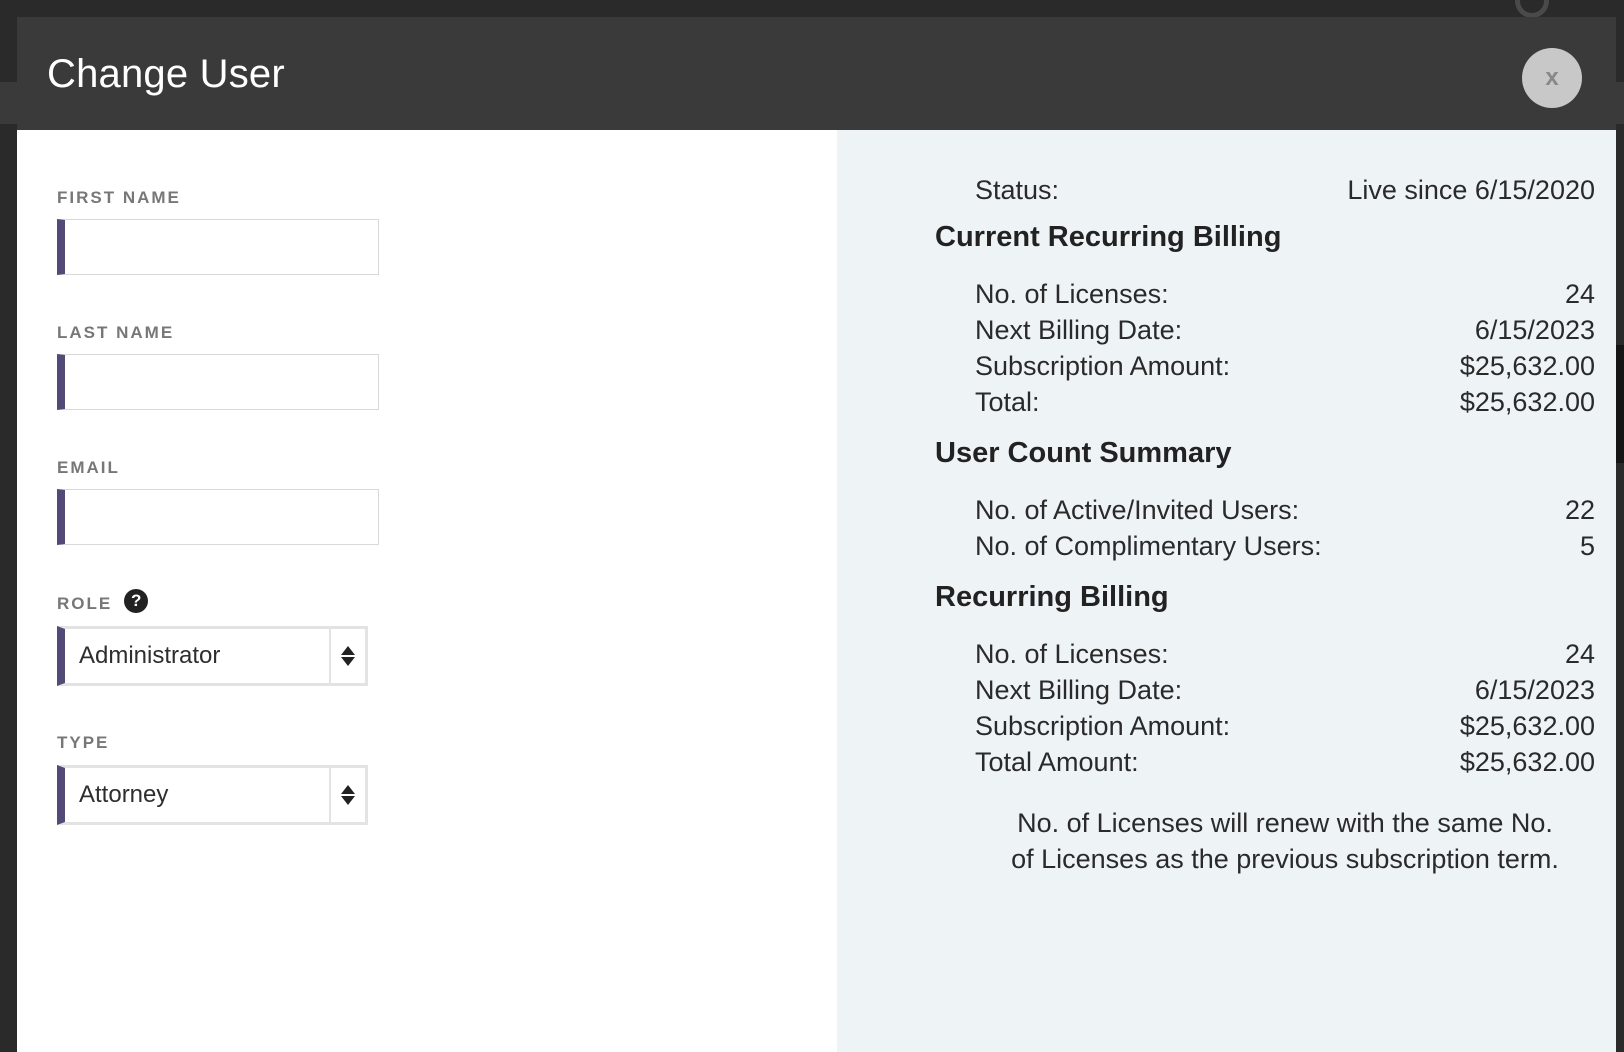  I want to click on last-name-field: LAST NAME, so click(218, 366).